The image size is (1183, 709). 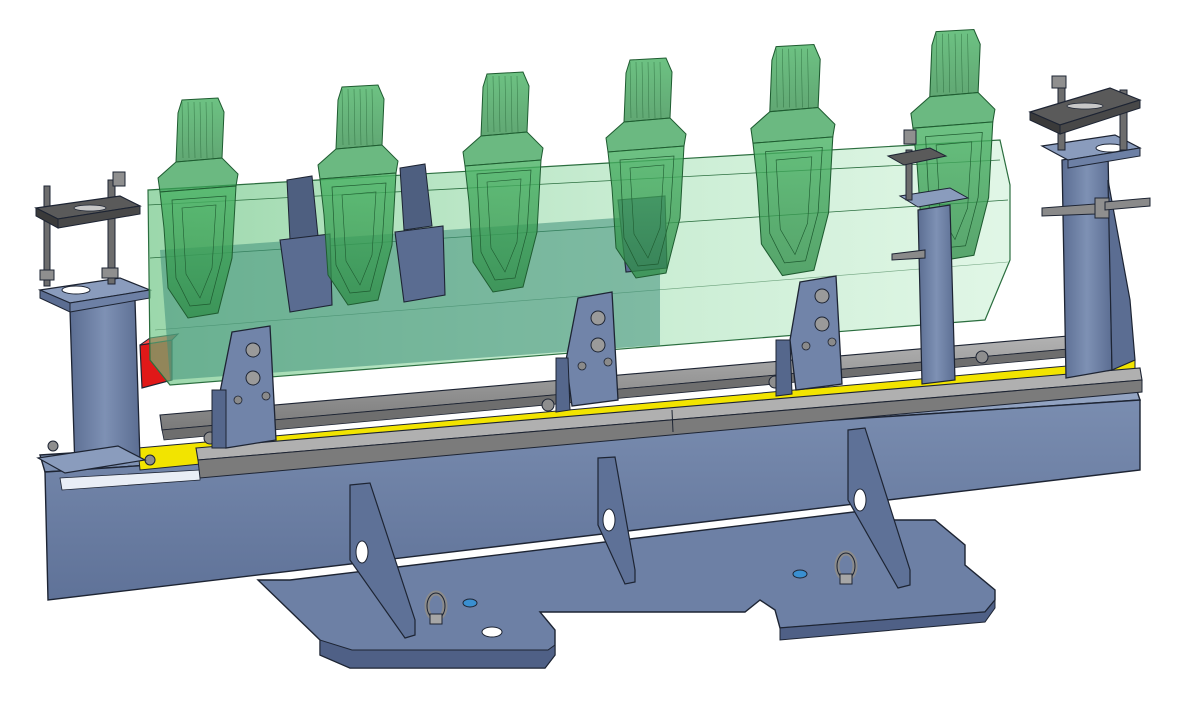 I want to click on base-hole, so click(x=492, y=632).